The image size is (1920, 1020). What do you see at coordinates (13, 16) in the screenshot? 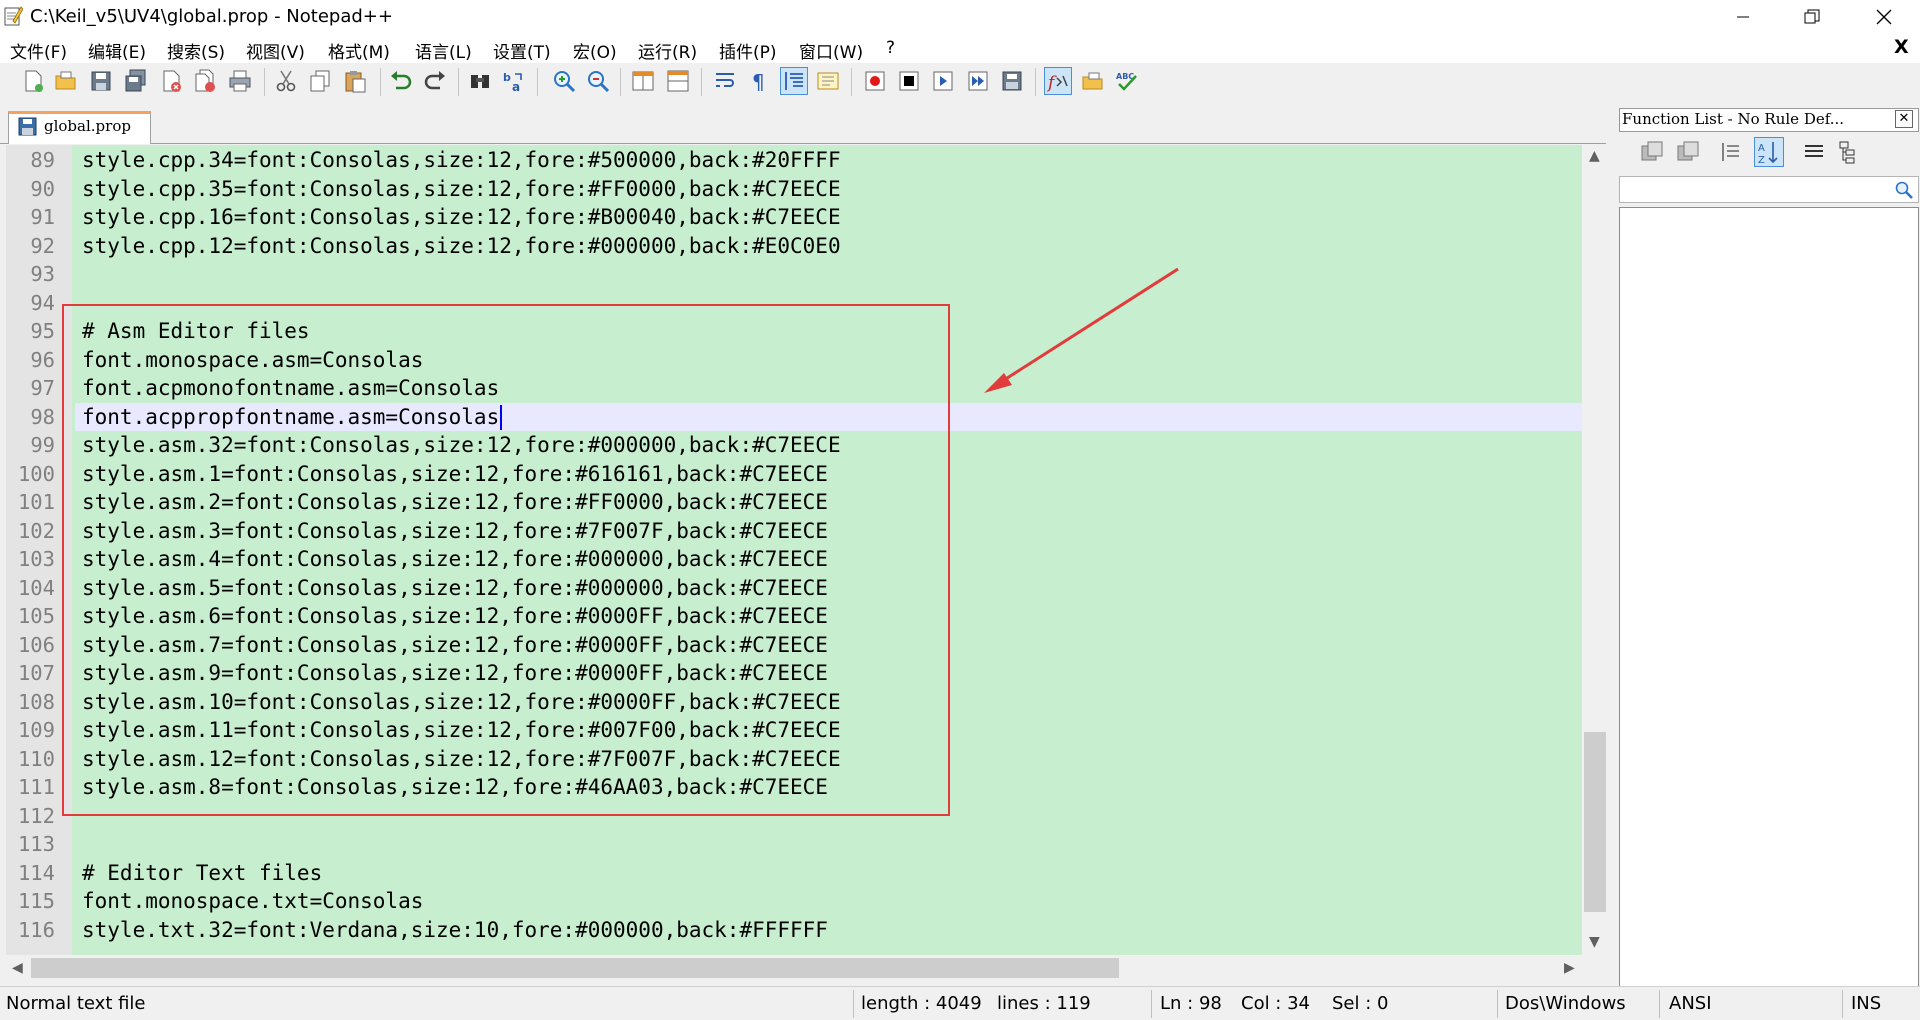
I see `notepad-app-icon` at bounding box center [13, 16].